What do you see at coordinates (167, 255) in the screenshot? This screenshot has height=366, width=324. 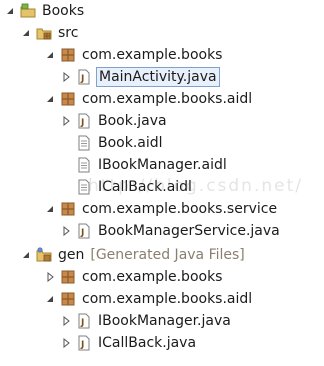 I see `tree-item-decoration: [Generated Java Files]` at bounding box center [167, 255].